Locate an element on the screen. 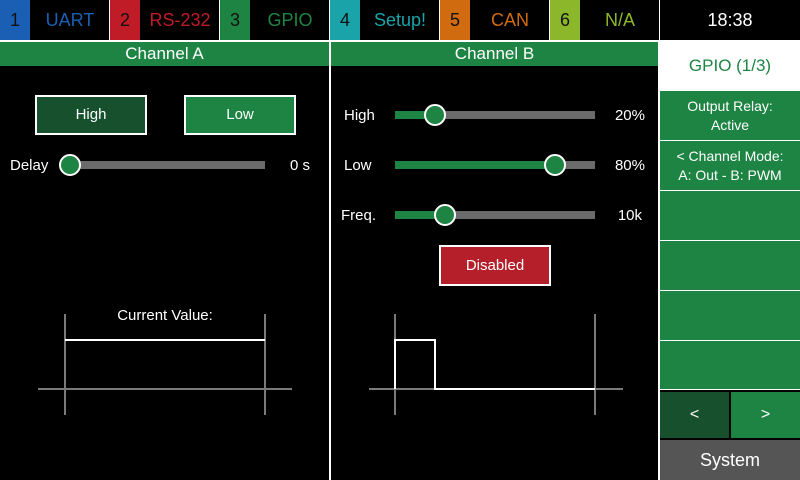  tab-number: 1 is located at coordinates (15, 20).